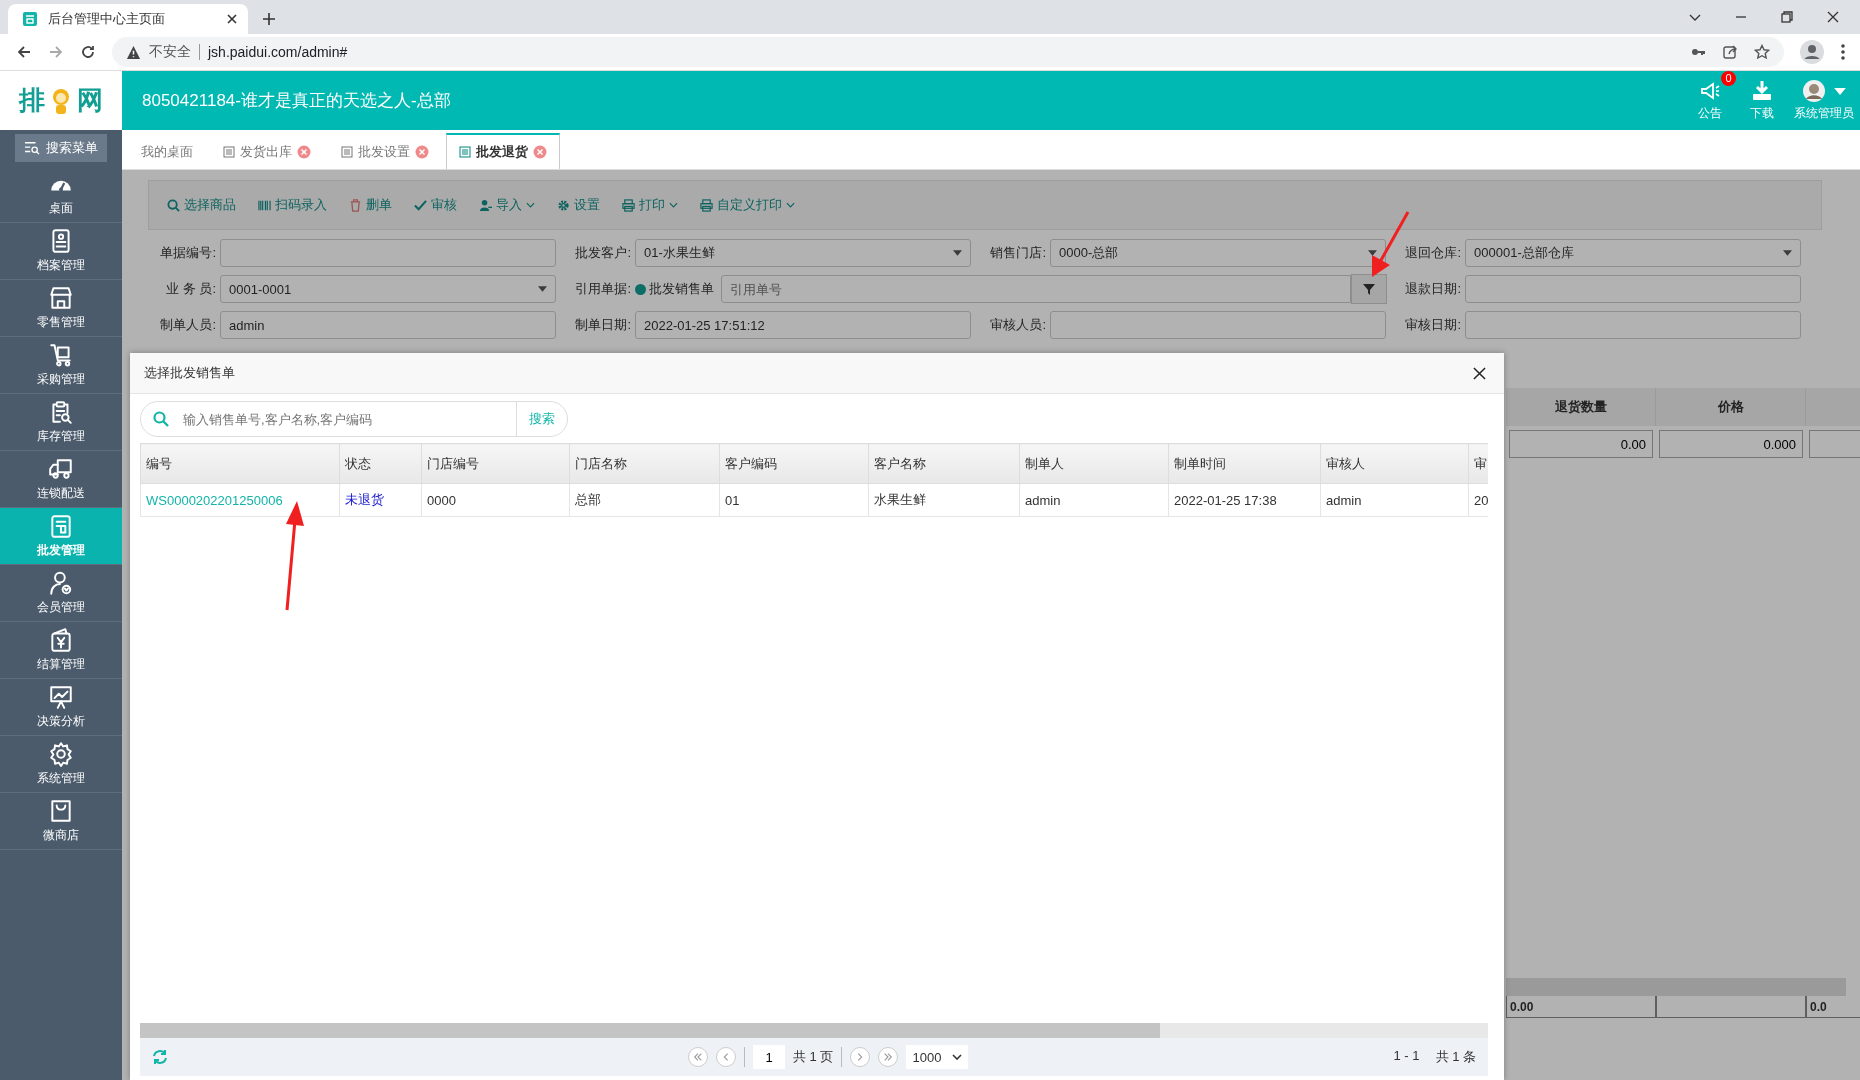 Image resolution: width=1860 pixels, height=1080 pixels. Describe the element at coordinates (1787, 17) in the screenshot. I see `restore-icon` at that location.